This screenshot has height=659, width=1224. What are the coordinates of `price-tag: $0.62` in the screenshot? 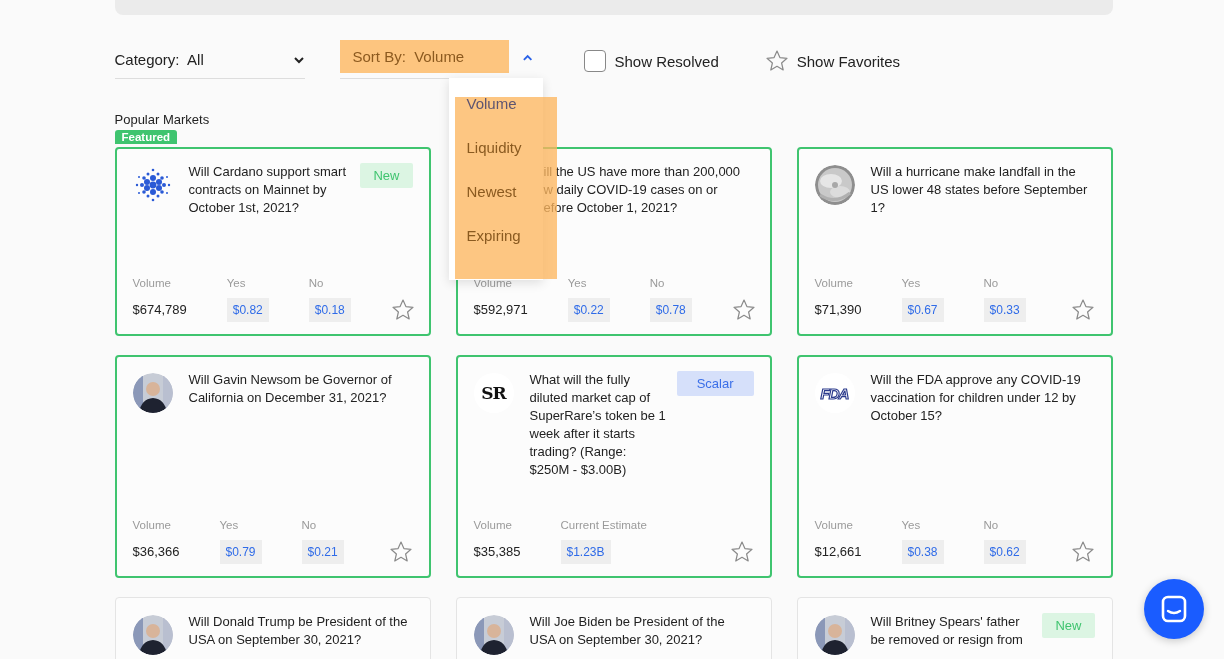 It's located at (1004, 552).